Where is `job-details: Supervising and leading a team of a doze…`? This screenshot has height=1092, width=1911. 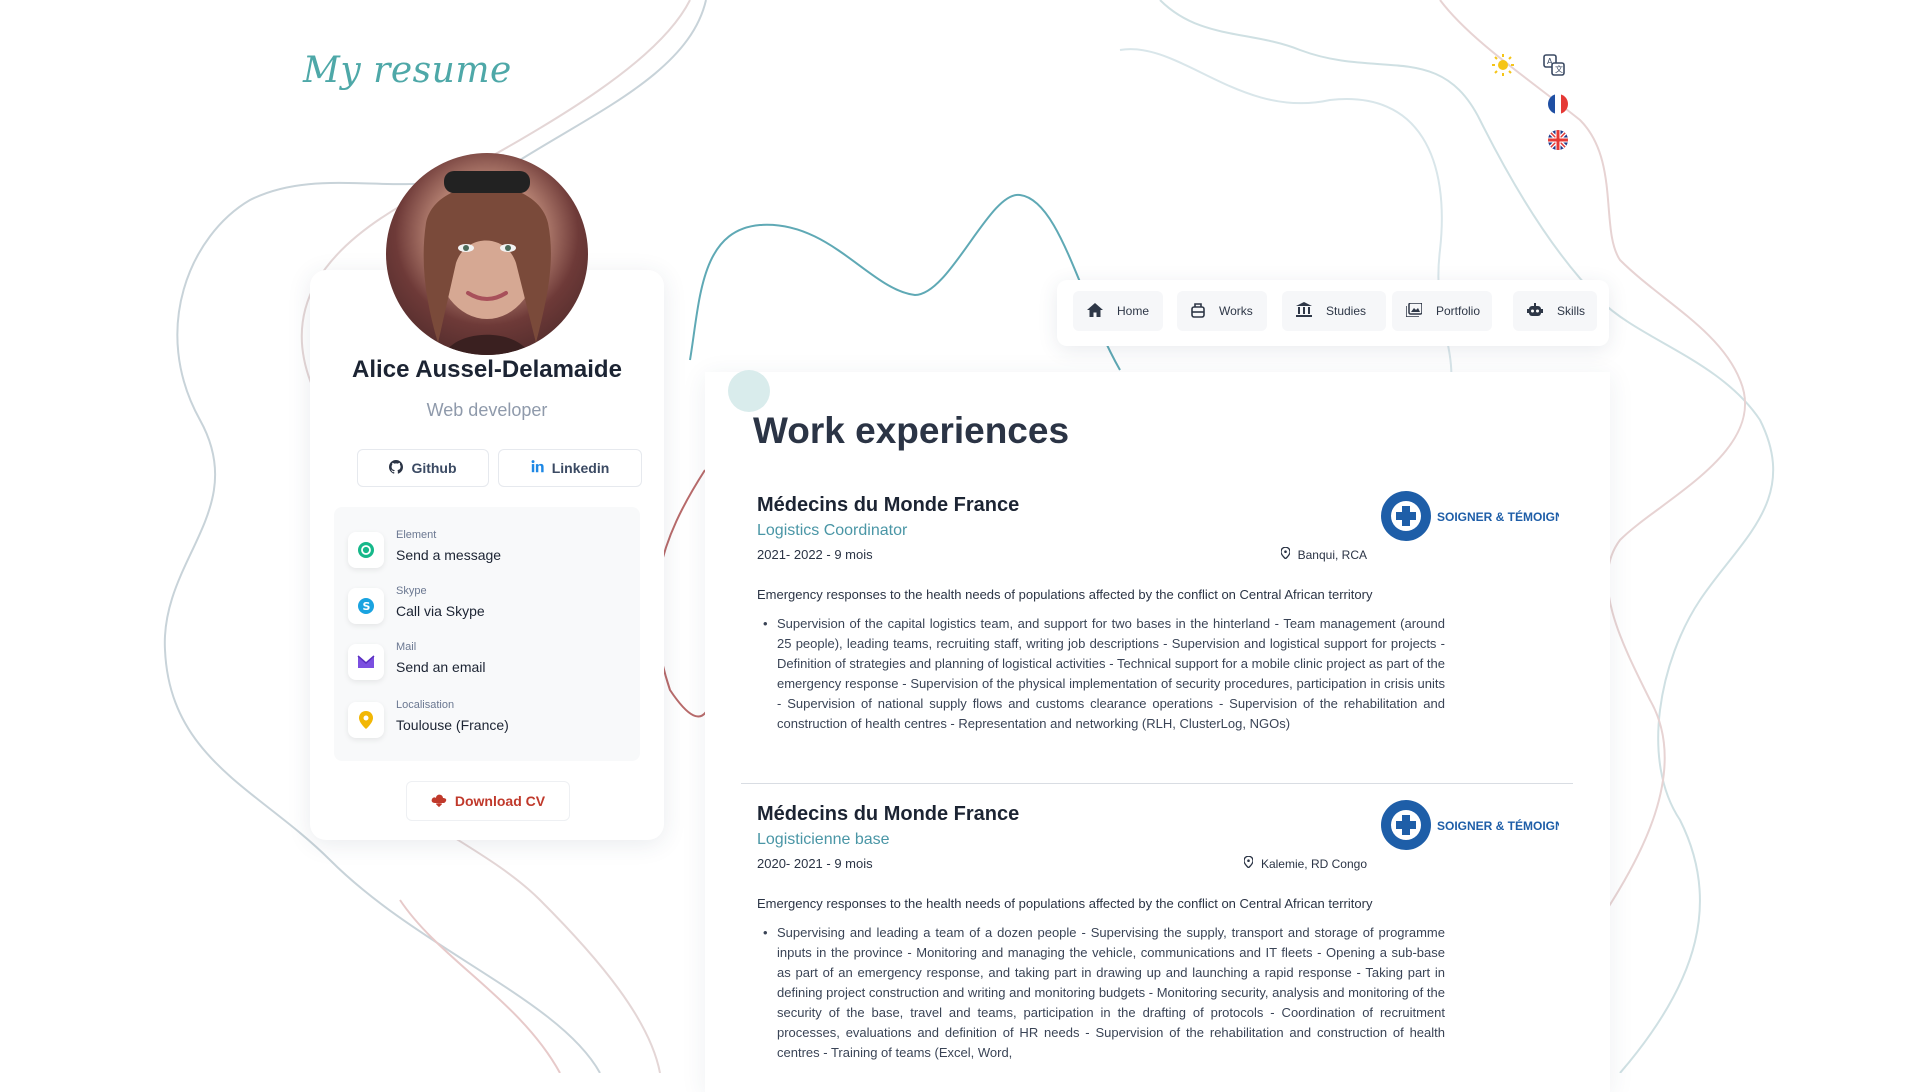
job-details: Supervising and leading a team of a doze… is located at coordinates (1104, 993).